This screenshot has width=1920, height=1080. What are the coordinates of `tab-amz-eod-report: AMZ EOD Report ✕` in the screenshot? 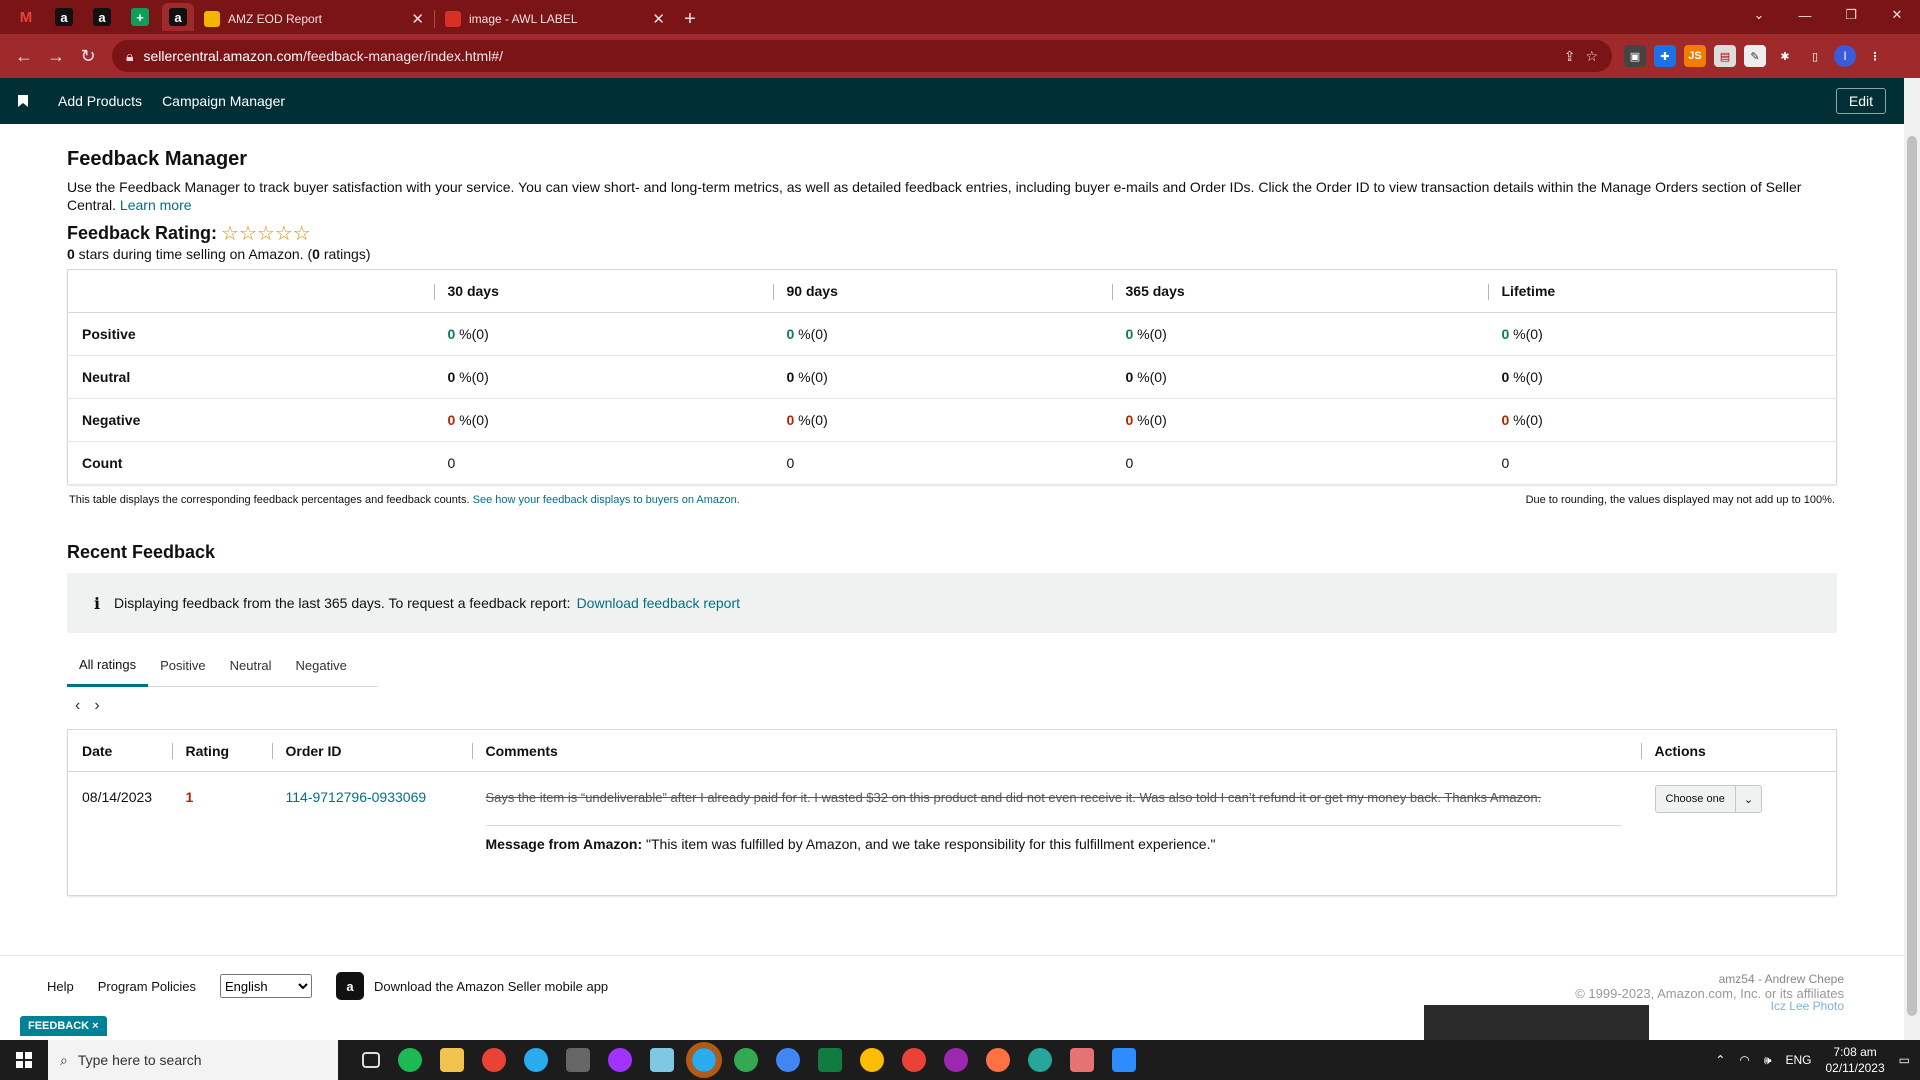 It's located at (314, 19).